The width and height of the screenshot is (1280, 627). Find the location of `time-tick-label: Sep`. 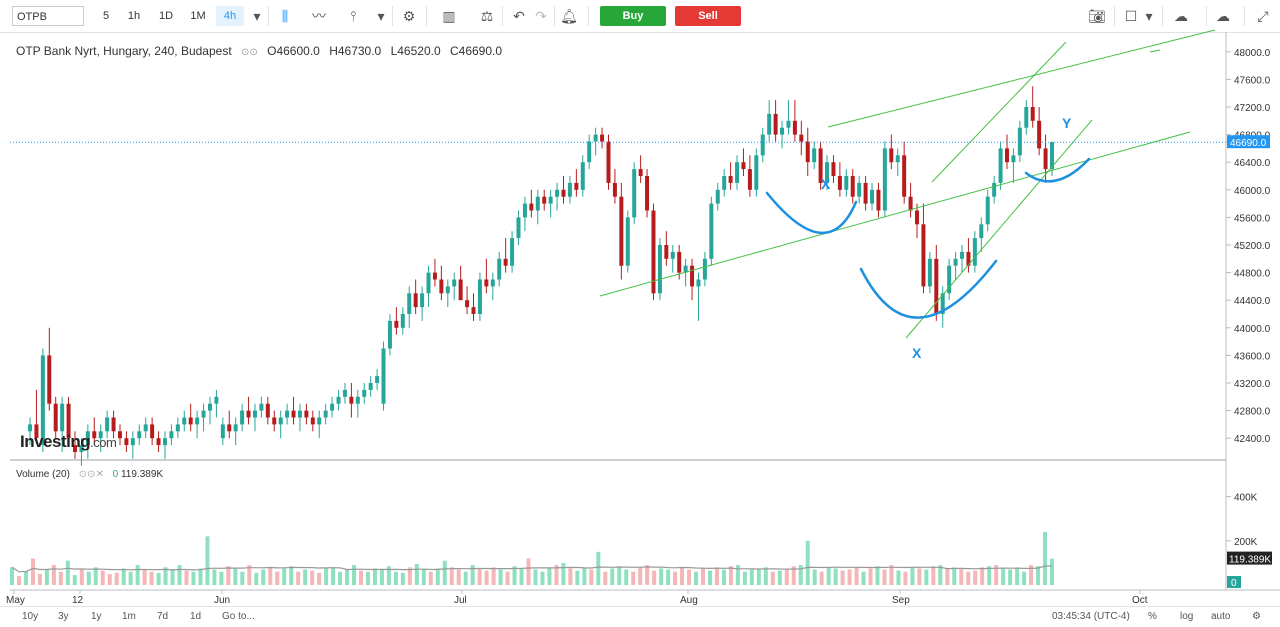

time-tick-label: Sep is located at coordinates (901, 600).